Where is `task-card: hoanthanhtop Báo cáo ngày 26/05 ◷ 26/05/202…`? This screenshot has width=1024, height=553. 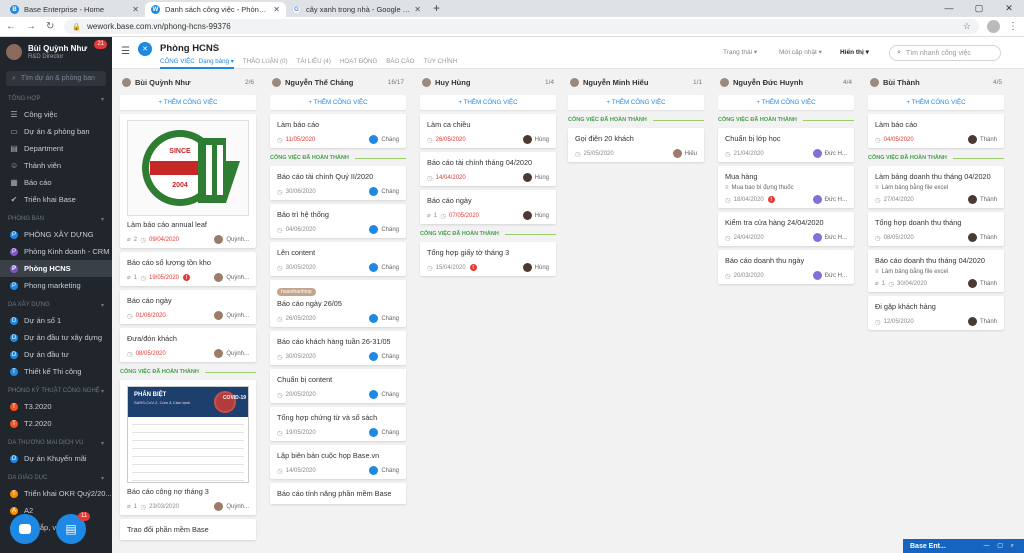 task-card: hoanthanhtop Báo cáo ngày 26/05 ◷ 26/05/202… is located at coordinates (338, 303).